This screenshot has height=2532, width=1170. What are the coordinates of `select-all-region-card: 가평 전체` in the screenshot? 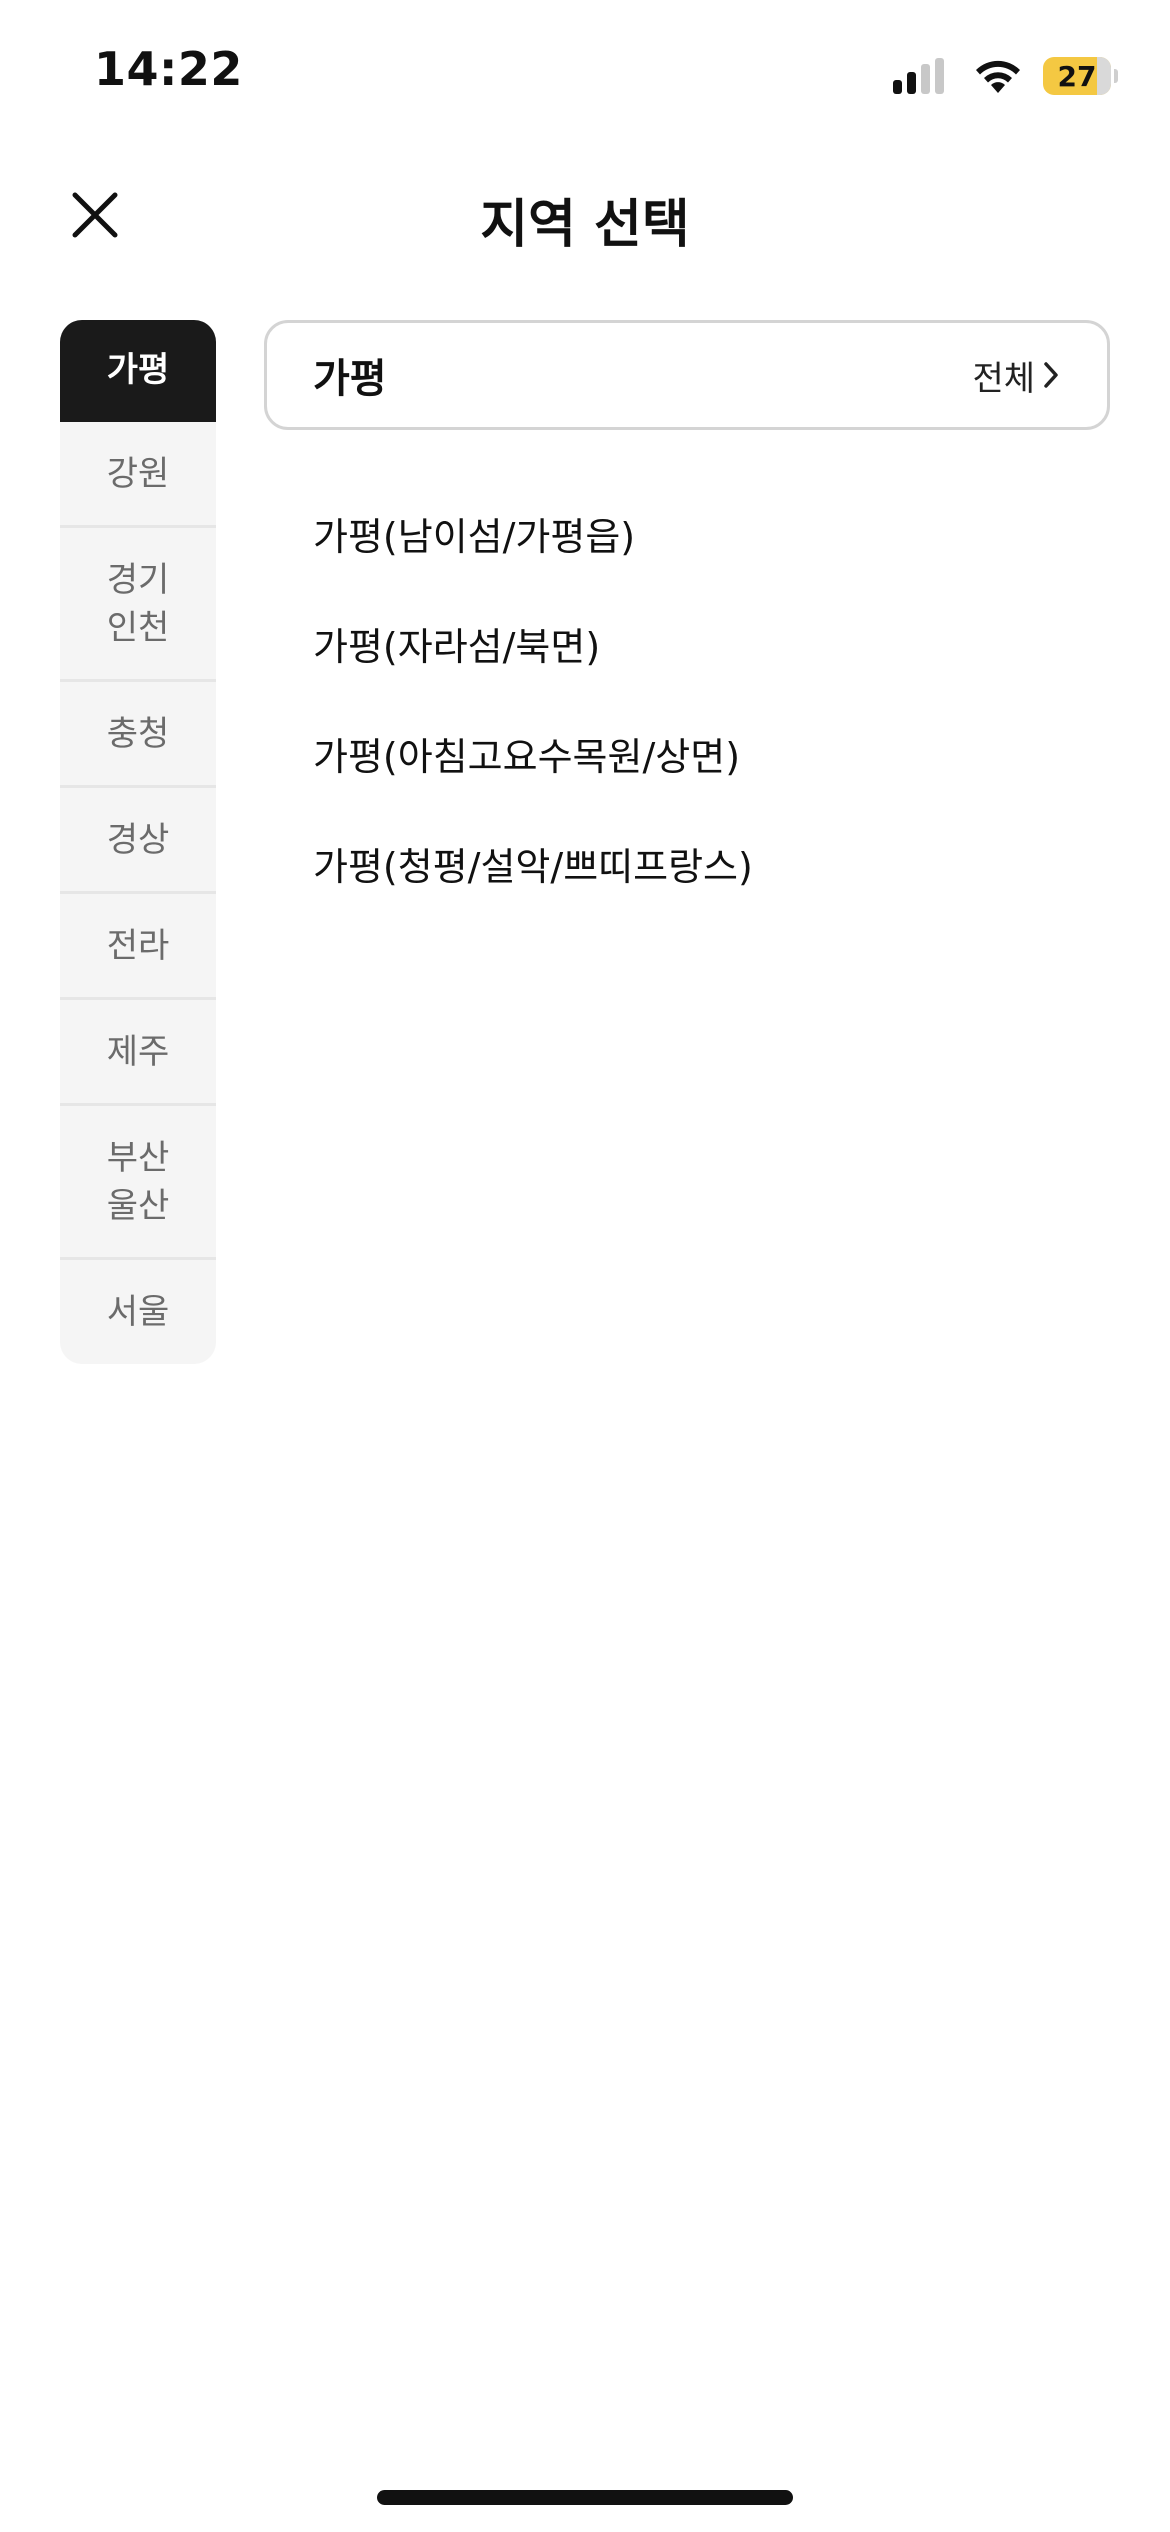 It's located at (687, 375).